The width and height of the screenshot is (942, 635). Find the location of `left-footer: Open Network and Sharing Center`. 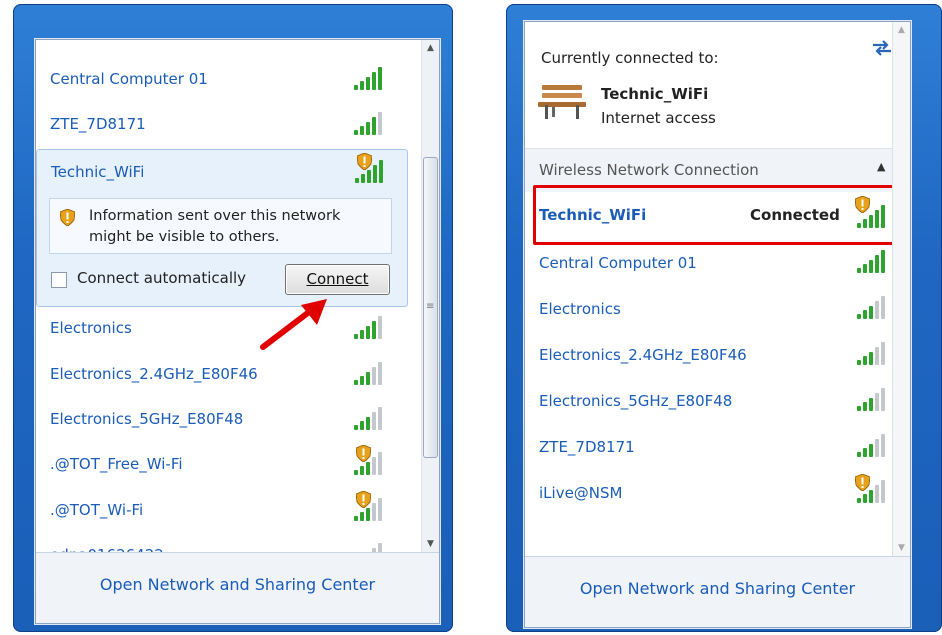

left-footer: Open Network and Sharing Center is located at coordinates (237, 587).